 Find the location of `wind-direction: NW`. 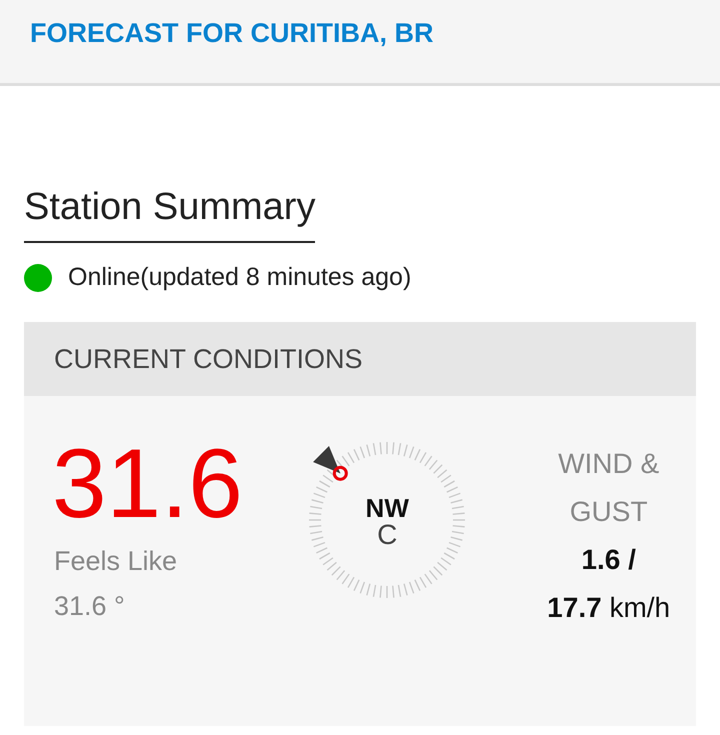

wind-direction: NW is located at coordinates (387, 508).